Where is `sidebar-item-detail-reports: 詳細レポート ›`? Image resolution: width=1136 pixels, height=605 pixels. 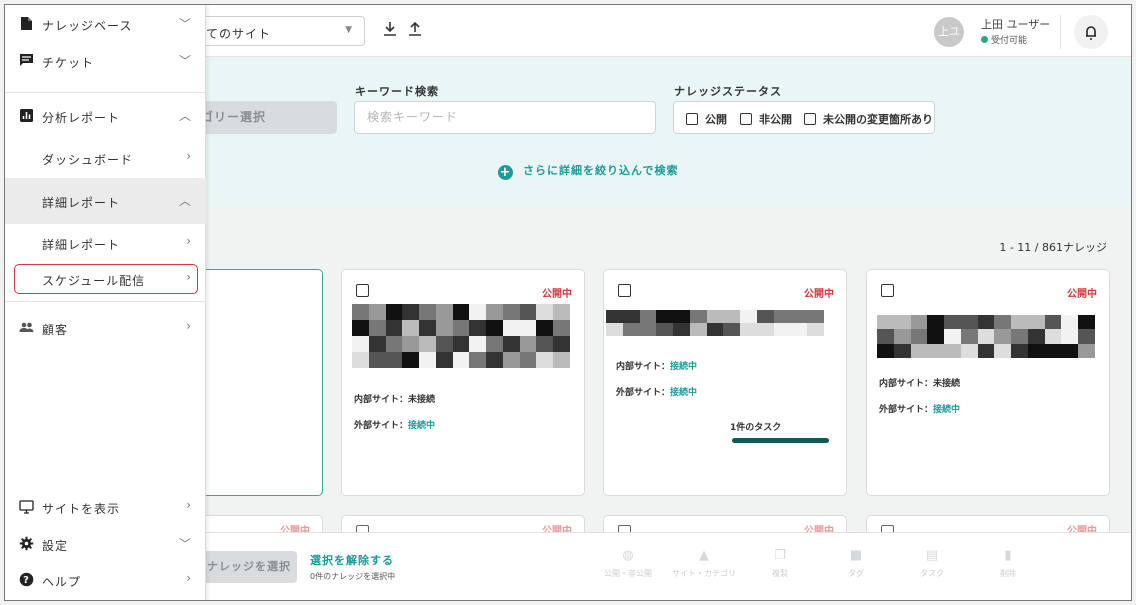
sidebar-item-detail-reports: 詳細レポート › is located at coordinates (105, 243).